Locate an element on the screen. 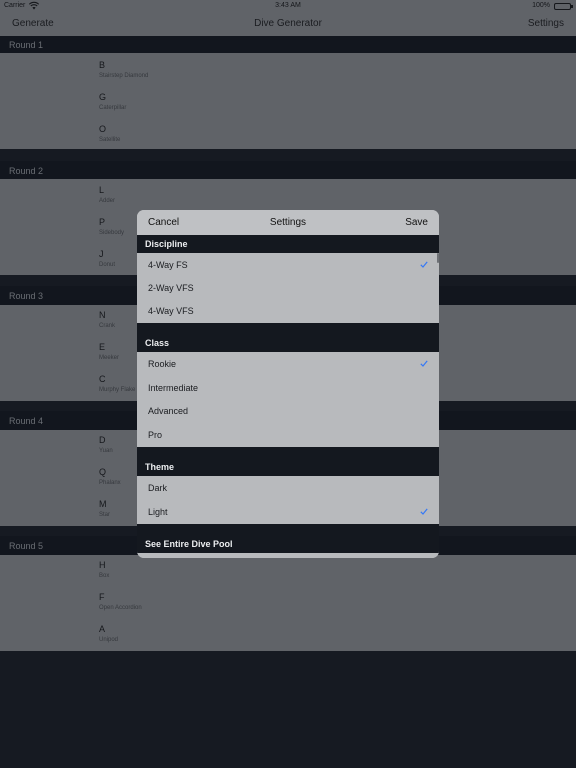 This screenshot has height=768, width=576. round-5-dives: H Box F Open Accordion A Unipod is located at coordinates (288, 603).